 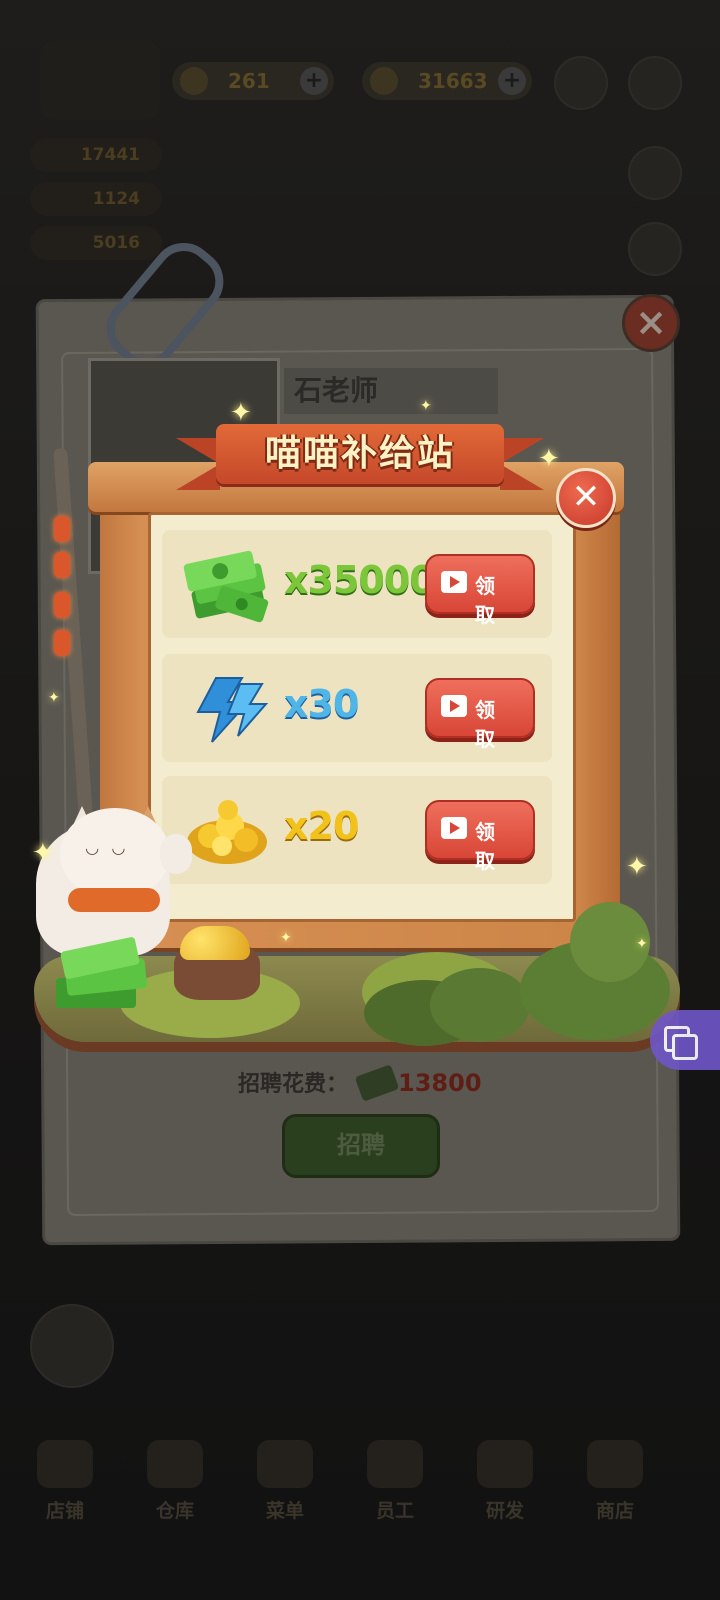 I want to click on nav-staff: 员工, so click(x=395, y=1481).